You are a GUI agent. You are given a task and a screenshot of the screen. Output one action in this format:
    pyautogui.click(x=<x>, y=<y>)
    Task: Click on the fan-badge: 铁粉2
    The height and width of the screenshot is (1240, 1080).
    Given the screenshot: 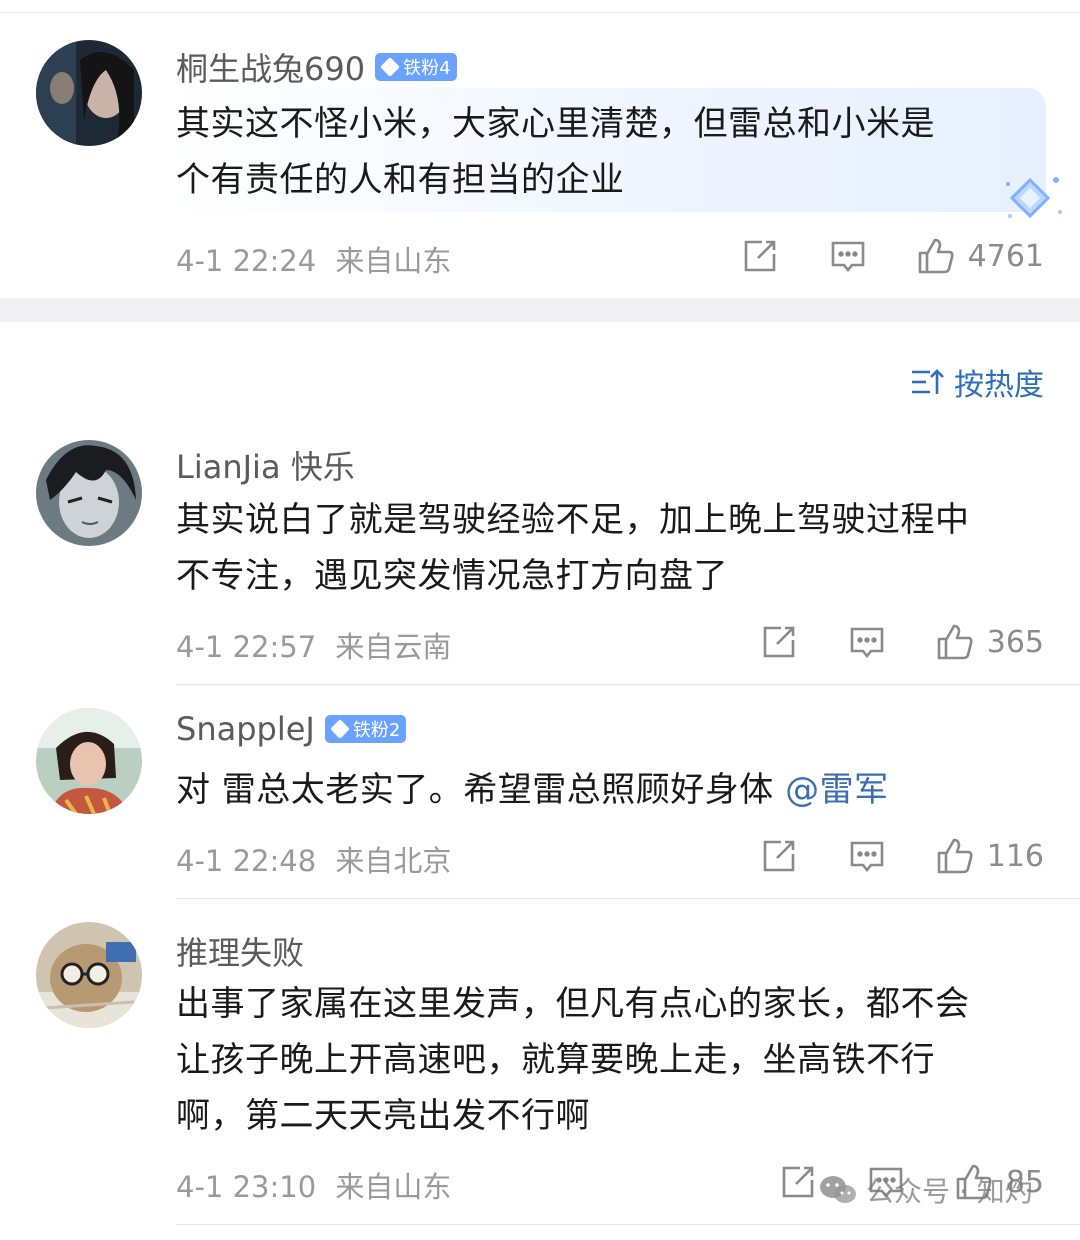 What is the action you would take?
    pyautogui.click(x=365, y=729)
    